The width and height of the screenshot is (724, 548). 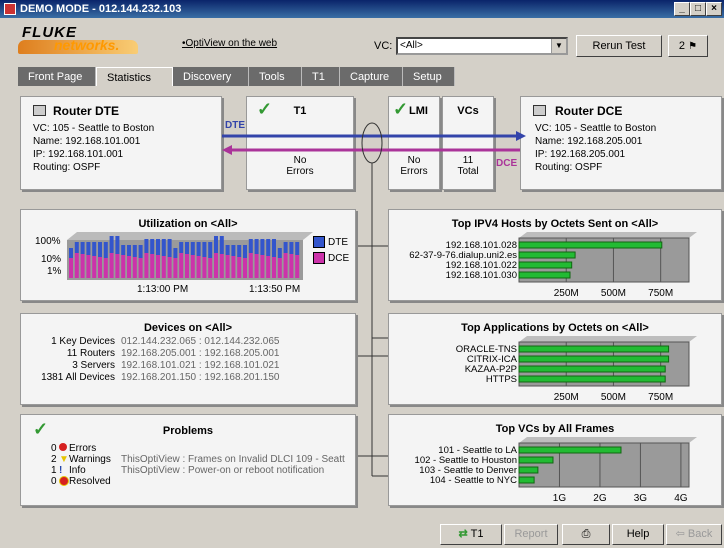 I want to click on back-button: ⇦ Back, so click(x=694, y=534).